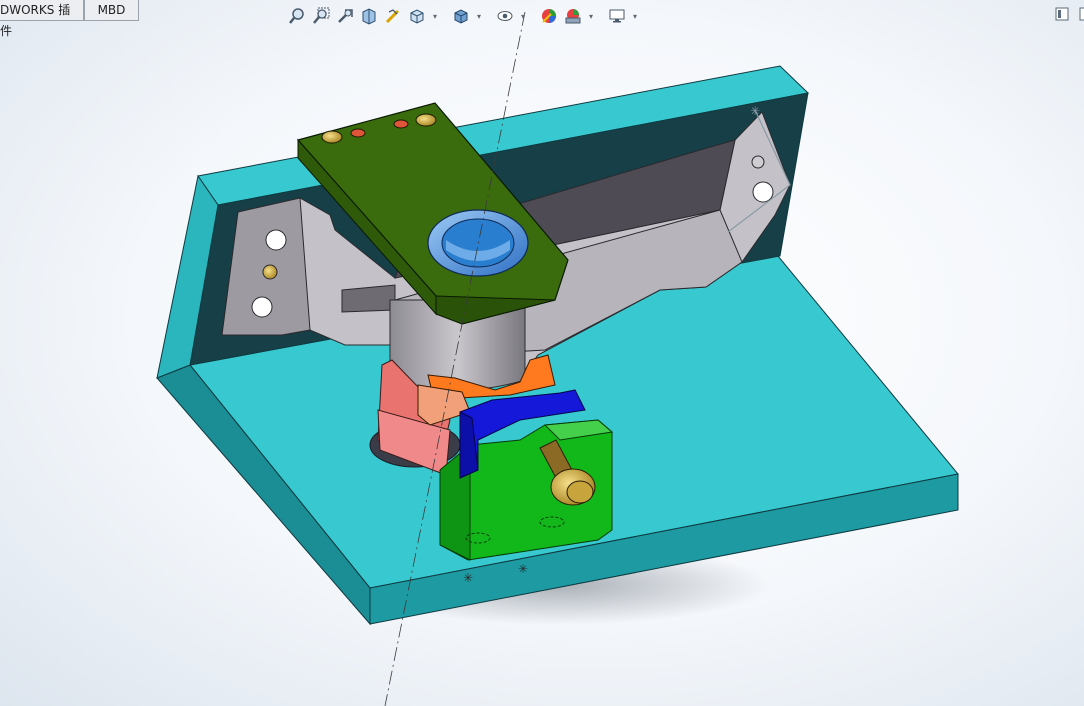 The width and height of the screenshot is (1084, 706). Describe the element at coordinates (111, 10) in the screenshot. I see `tab-mbd: MBD` at that location.